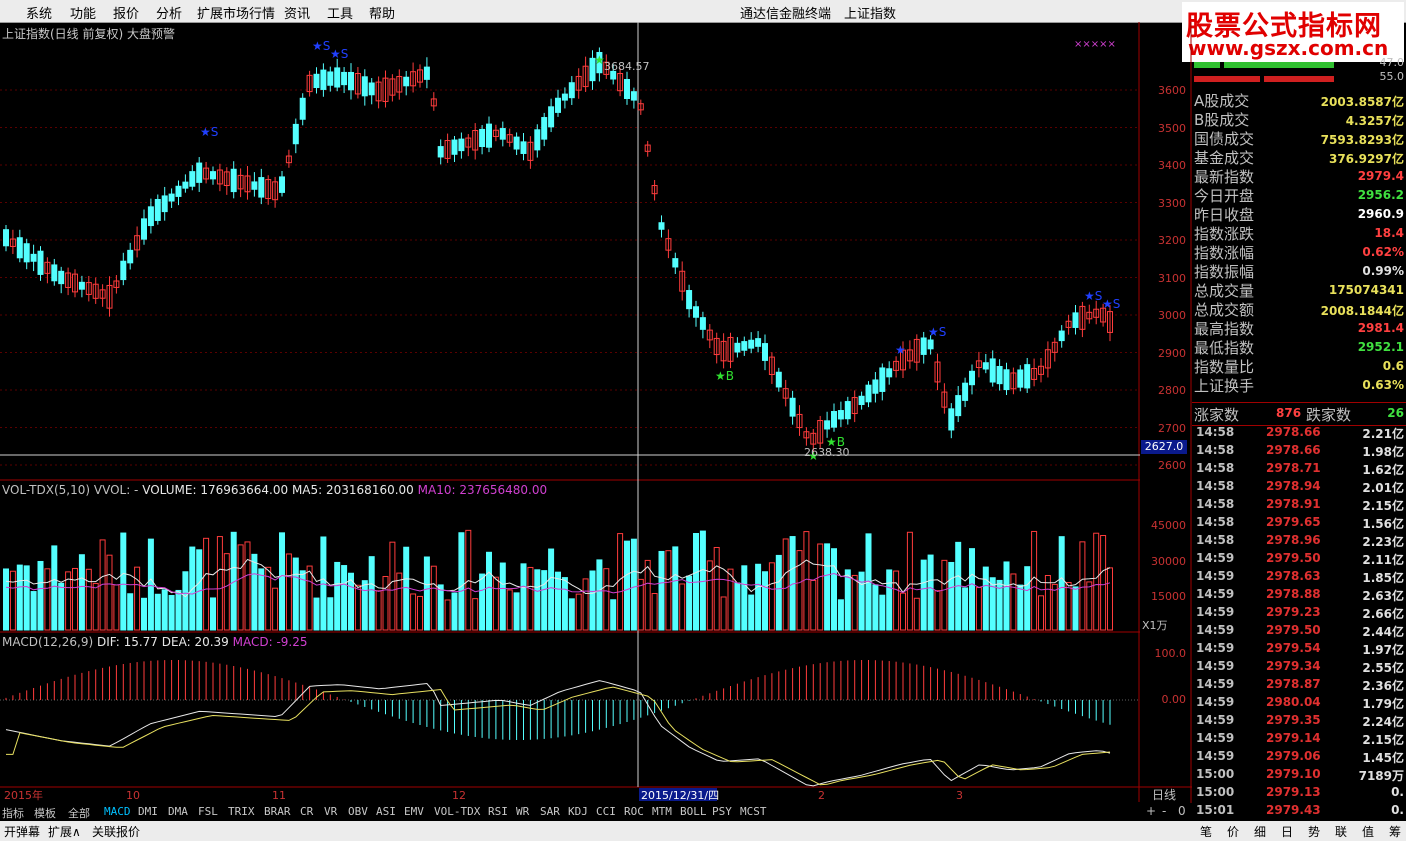 The width and height of the screenshot is (1406, 841). What do you see at coordinates (550, 811) in the screenshot?
I see `tab-sar: SAR` at bounding box center [550, 811].